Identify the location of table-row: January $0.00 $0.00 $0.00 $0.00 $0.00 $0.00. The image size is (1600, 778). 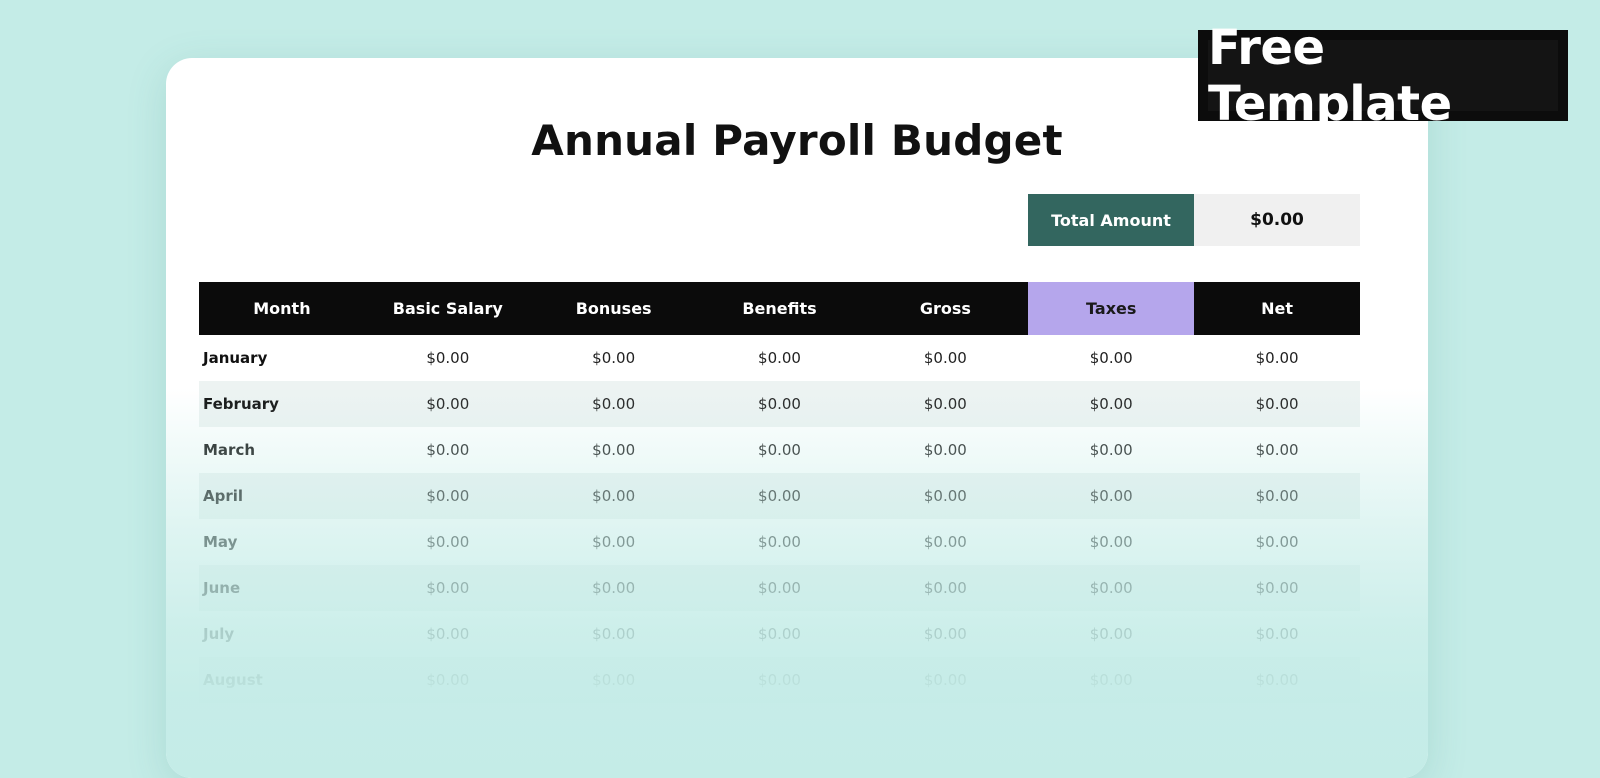
(779, 358).